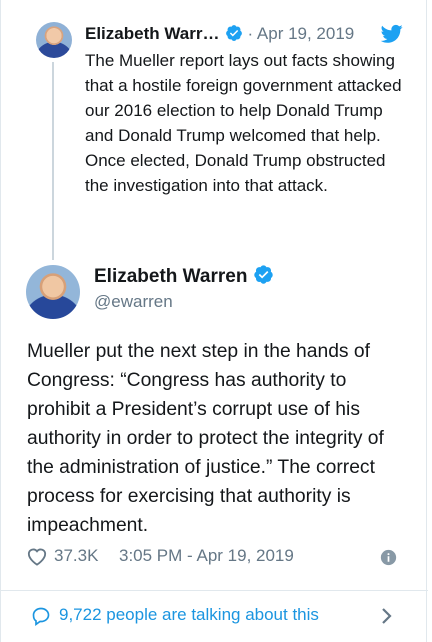 This screenshot has height=642, width=432. Describe the element at coordinates (391, 36) in the screenshot. I see `twitter-bird-icon` at that location.